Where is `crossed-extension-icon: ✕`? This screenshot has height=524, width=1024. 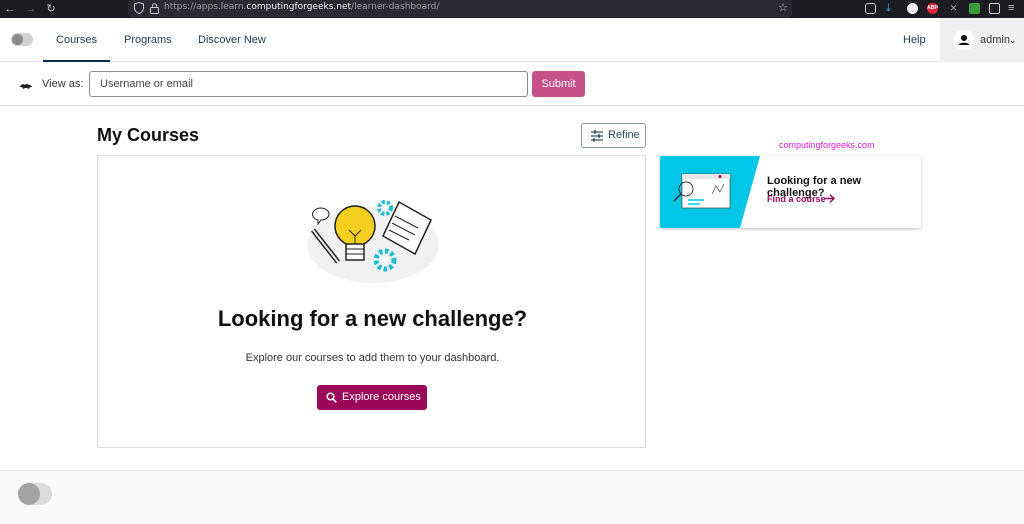 crossed-extension-icon: ✕ is located at coordinates (953, 8).